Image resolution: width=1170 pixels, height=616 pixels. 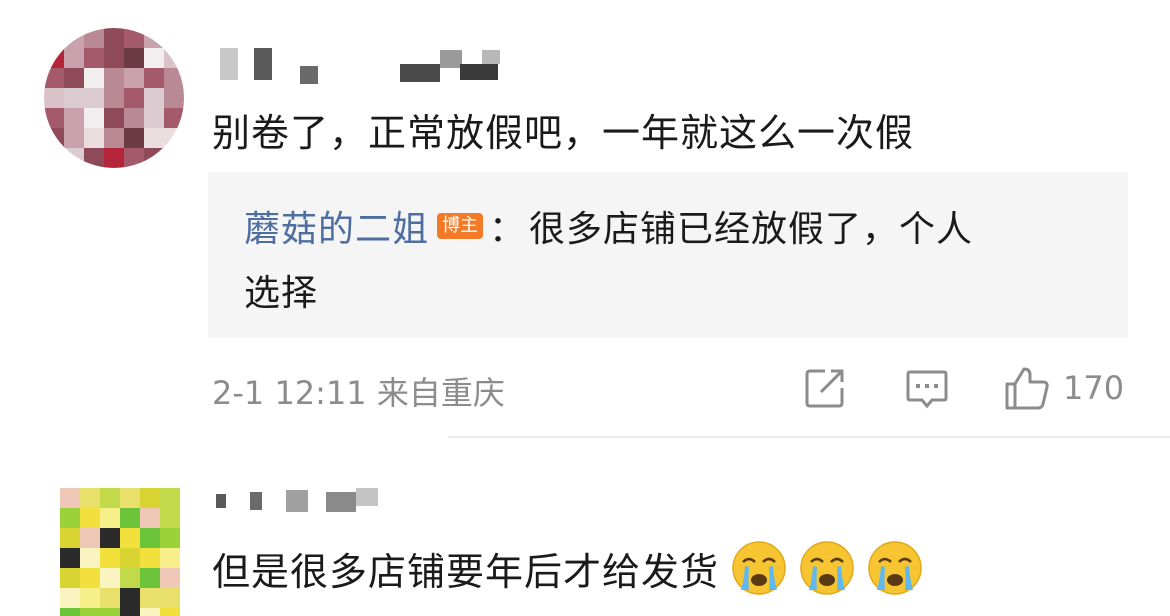 I want to click on comment-button, so click(x=927, y=388).